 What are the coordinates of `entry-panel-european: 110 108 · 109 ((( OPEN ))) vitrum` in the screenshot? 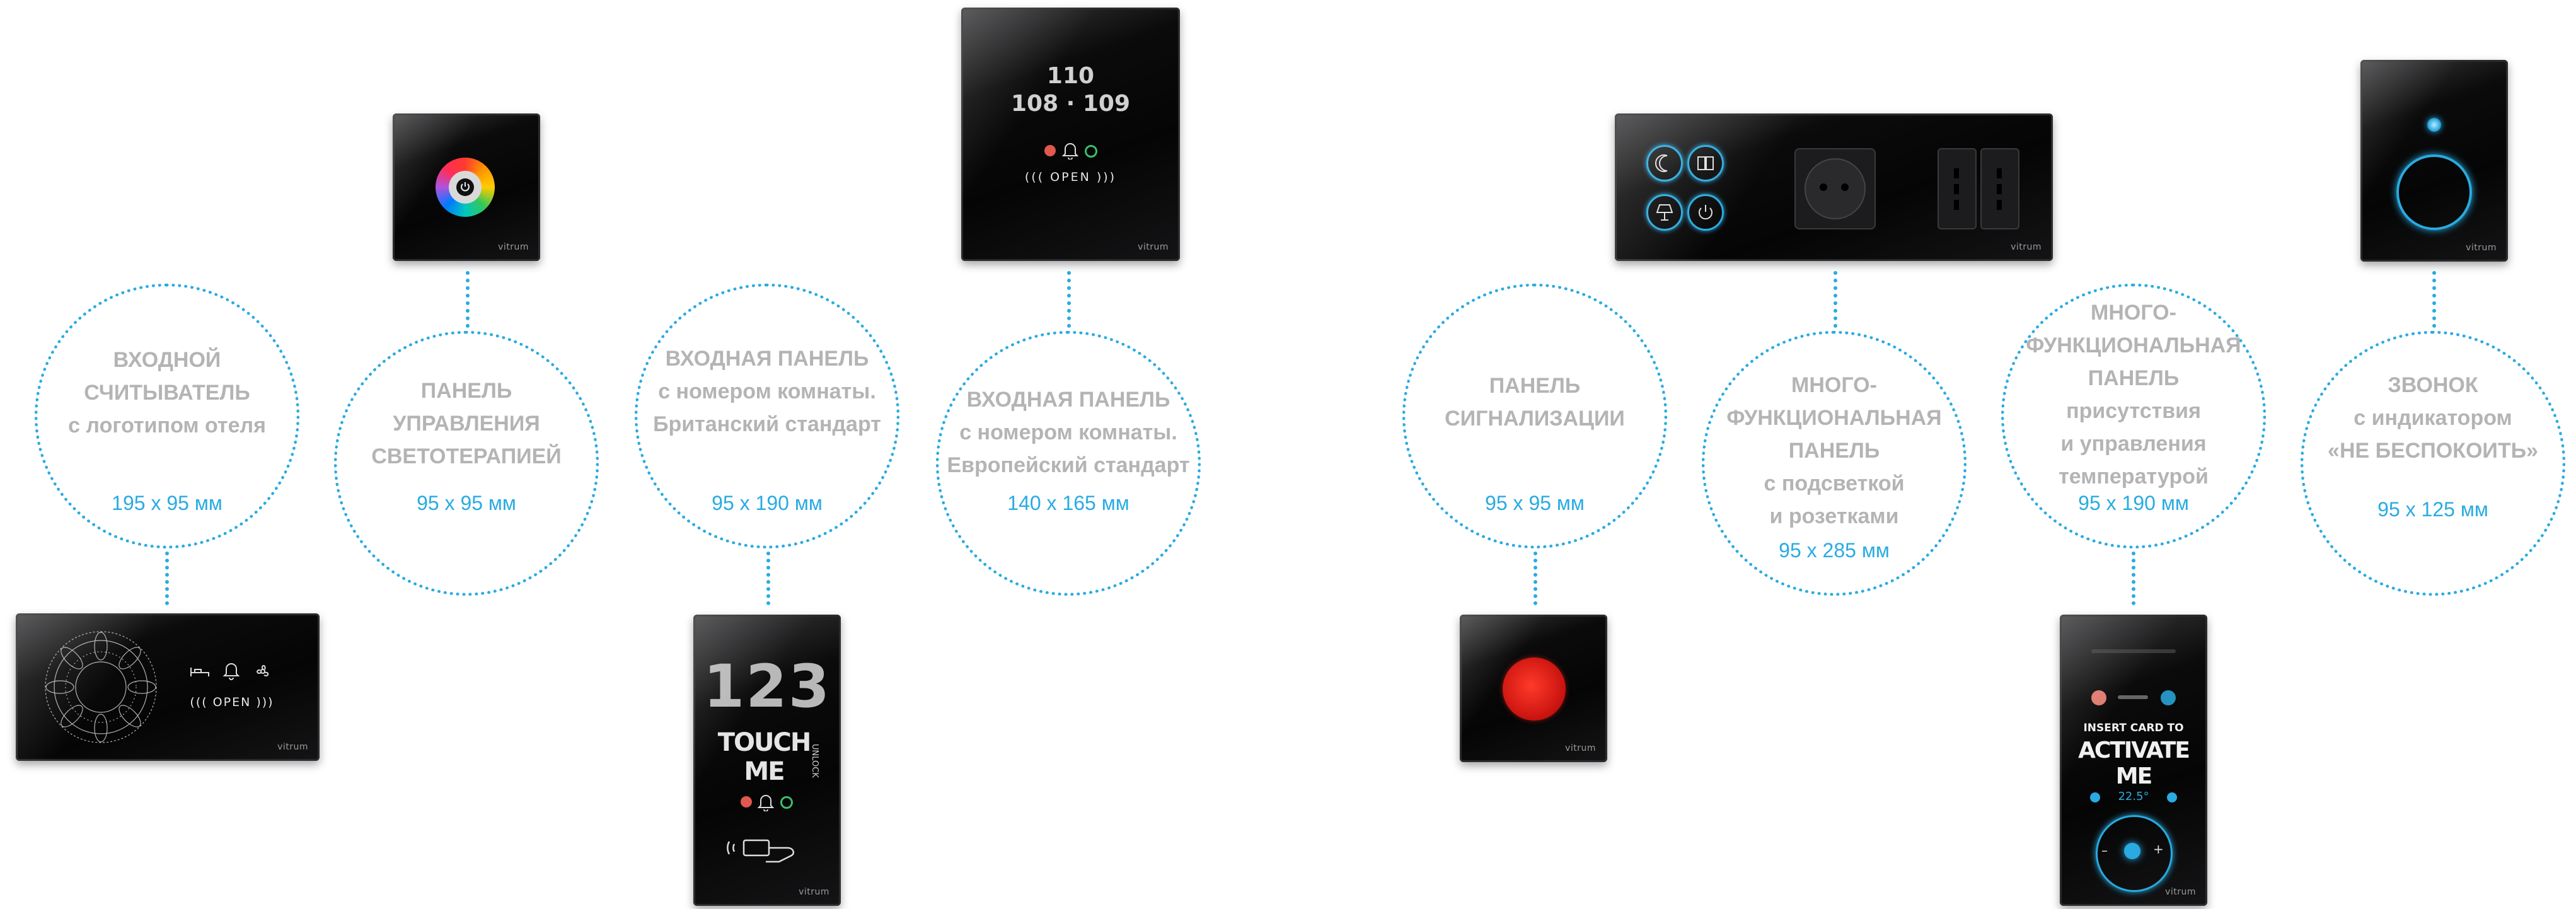 It's located at (1070, 134).